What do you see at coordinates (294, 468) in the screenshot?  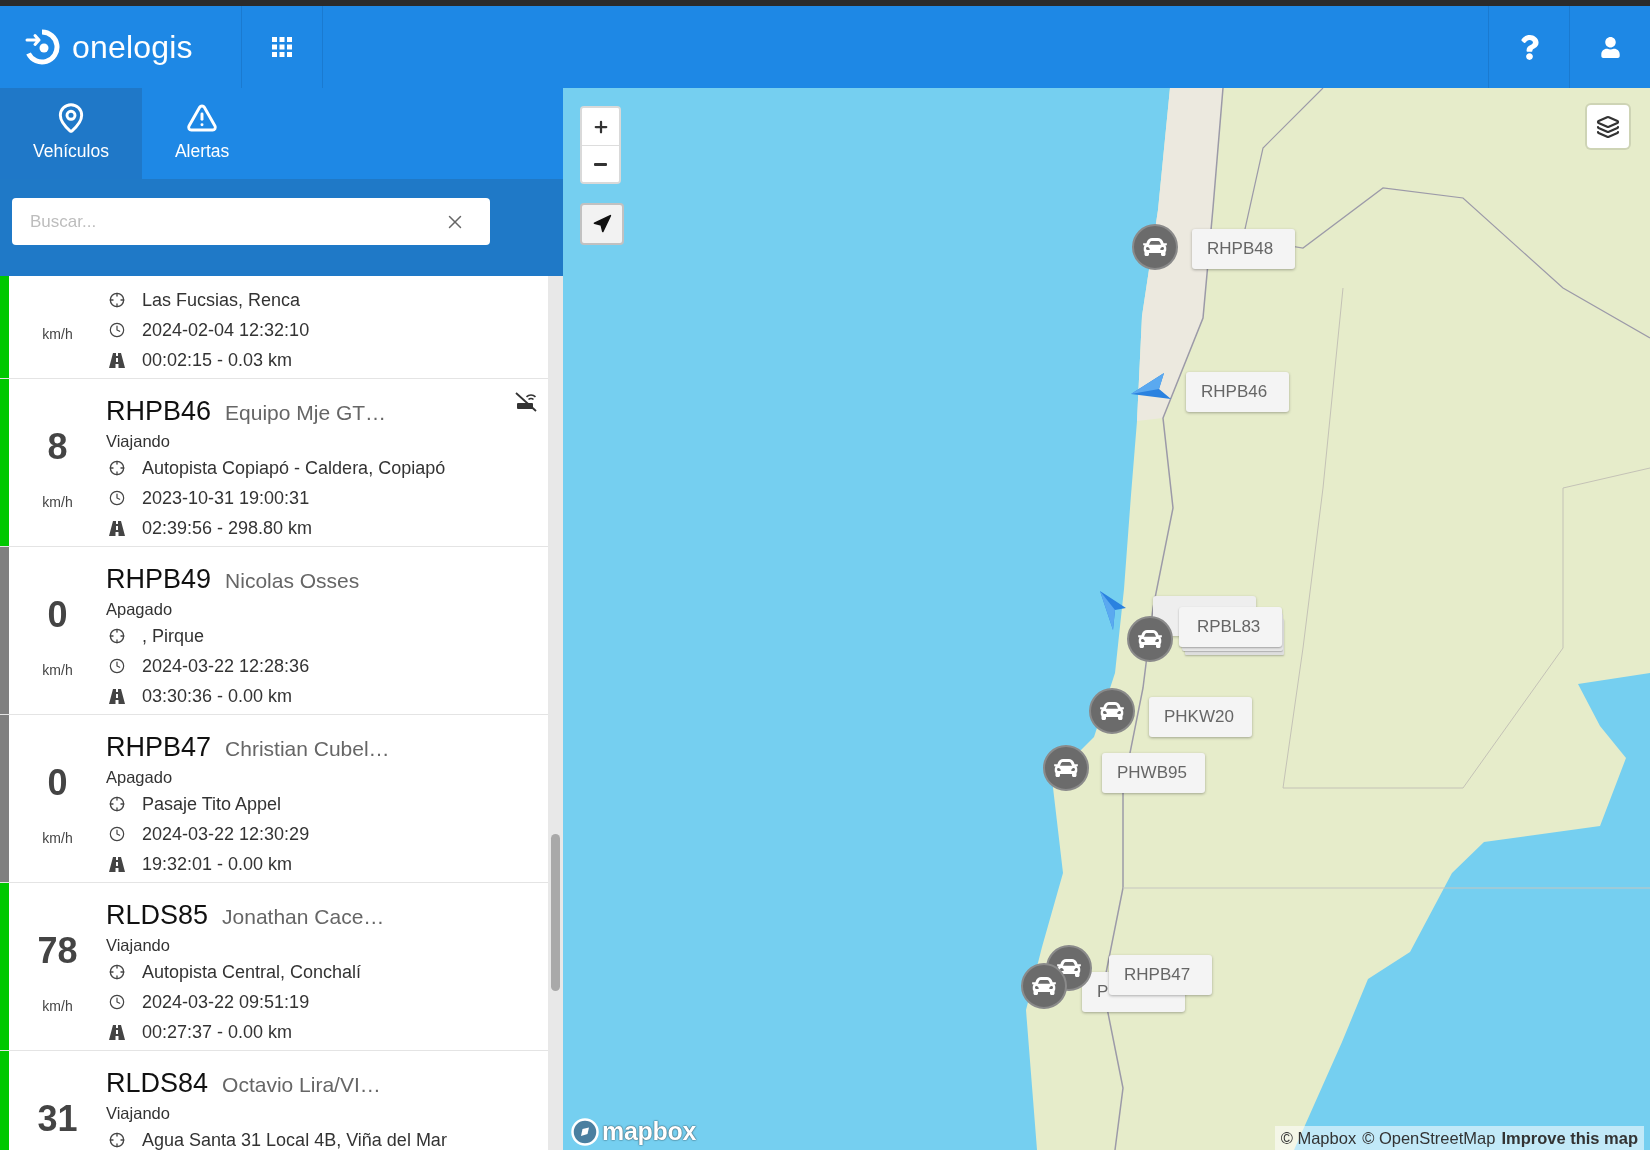 I see `address-text: Autopista Copiapó - Caldera, Copiapó` at bounding box center [294, 468].